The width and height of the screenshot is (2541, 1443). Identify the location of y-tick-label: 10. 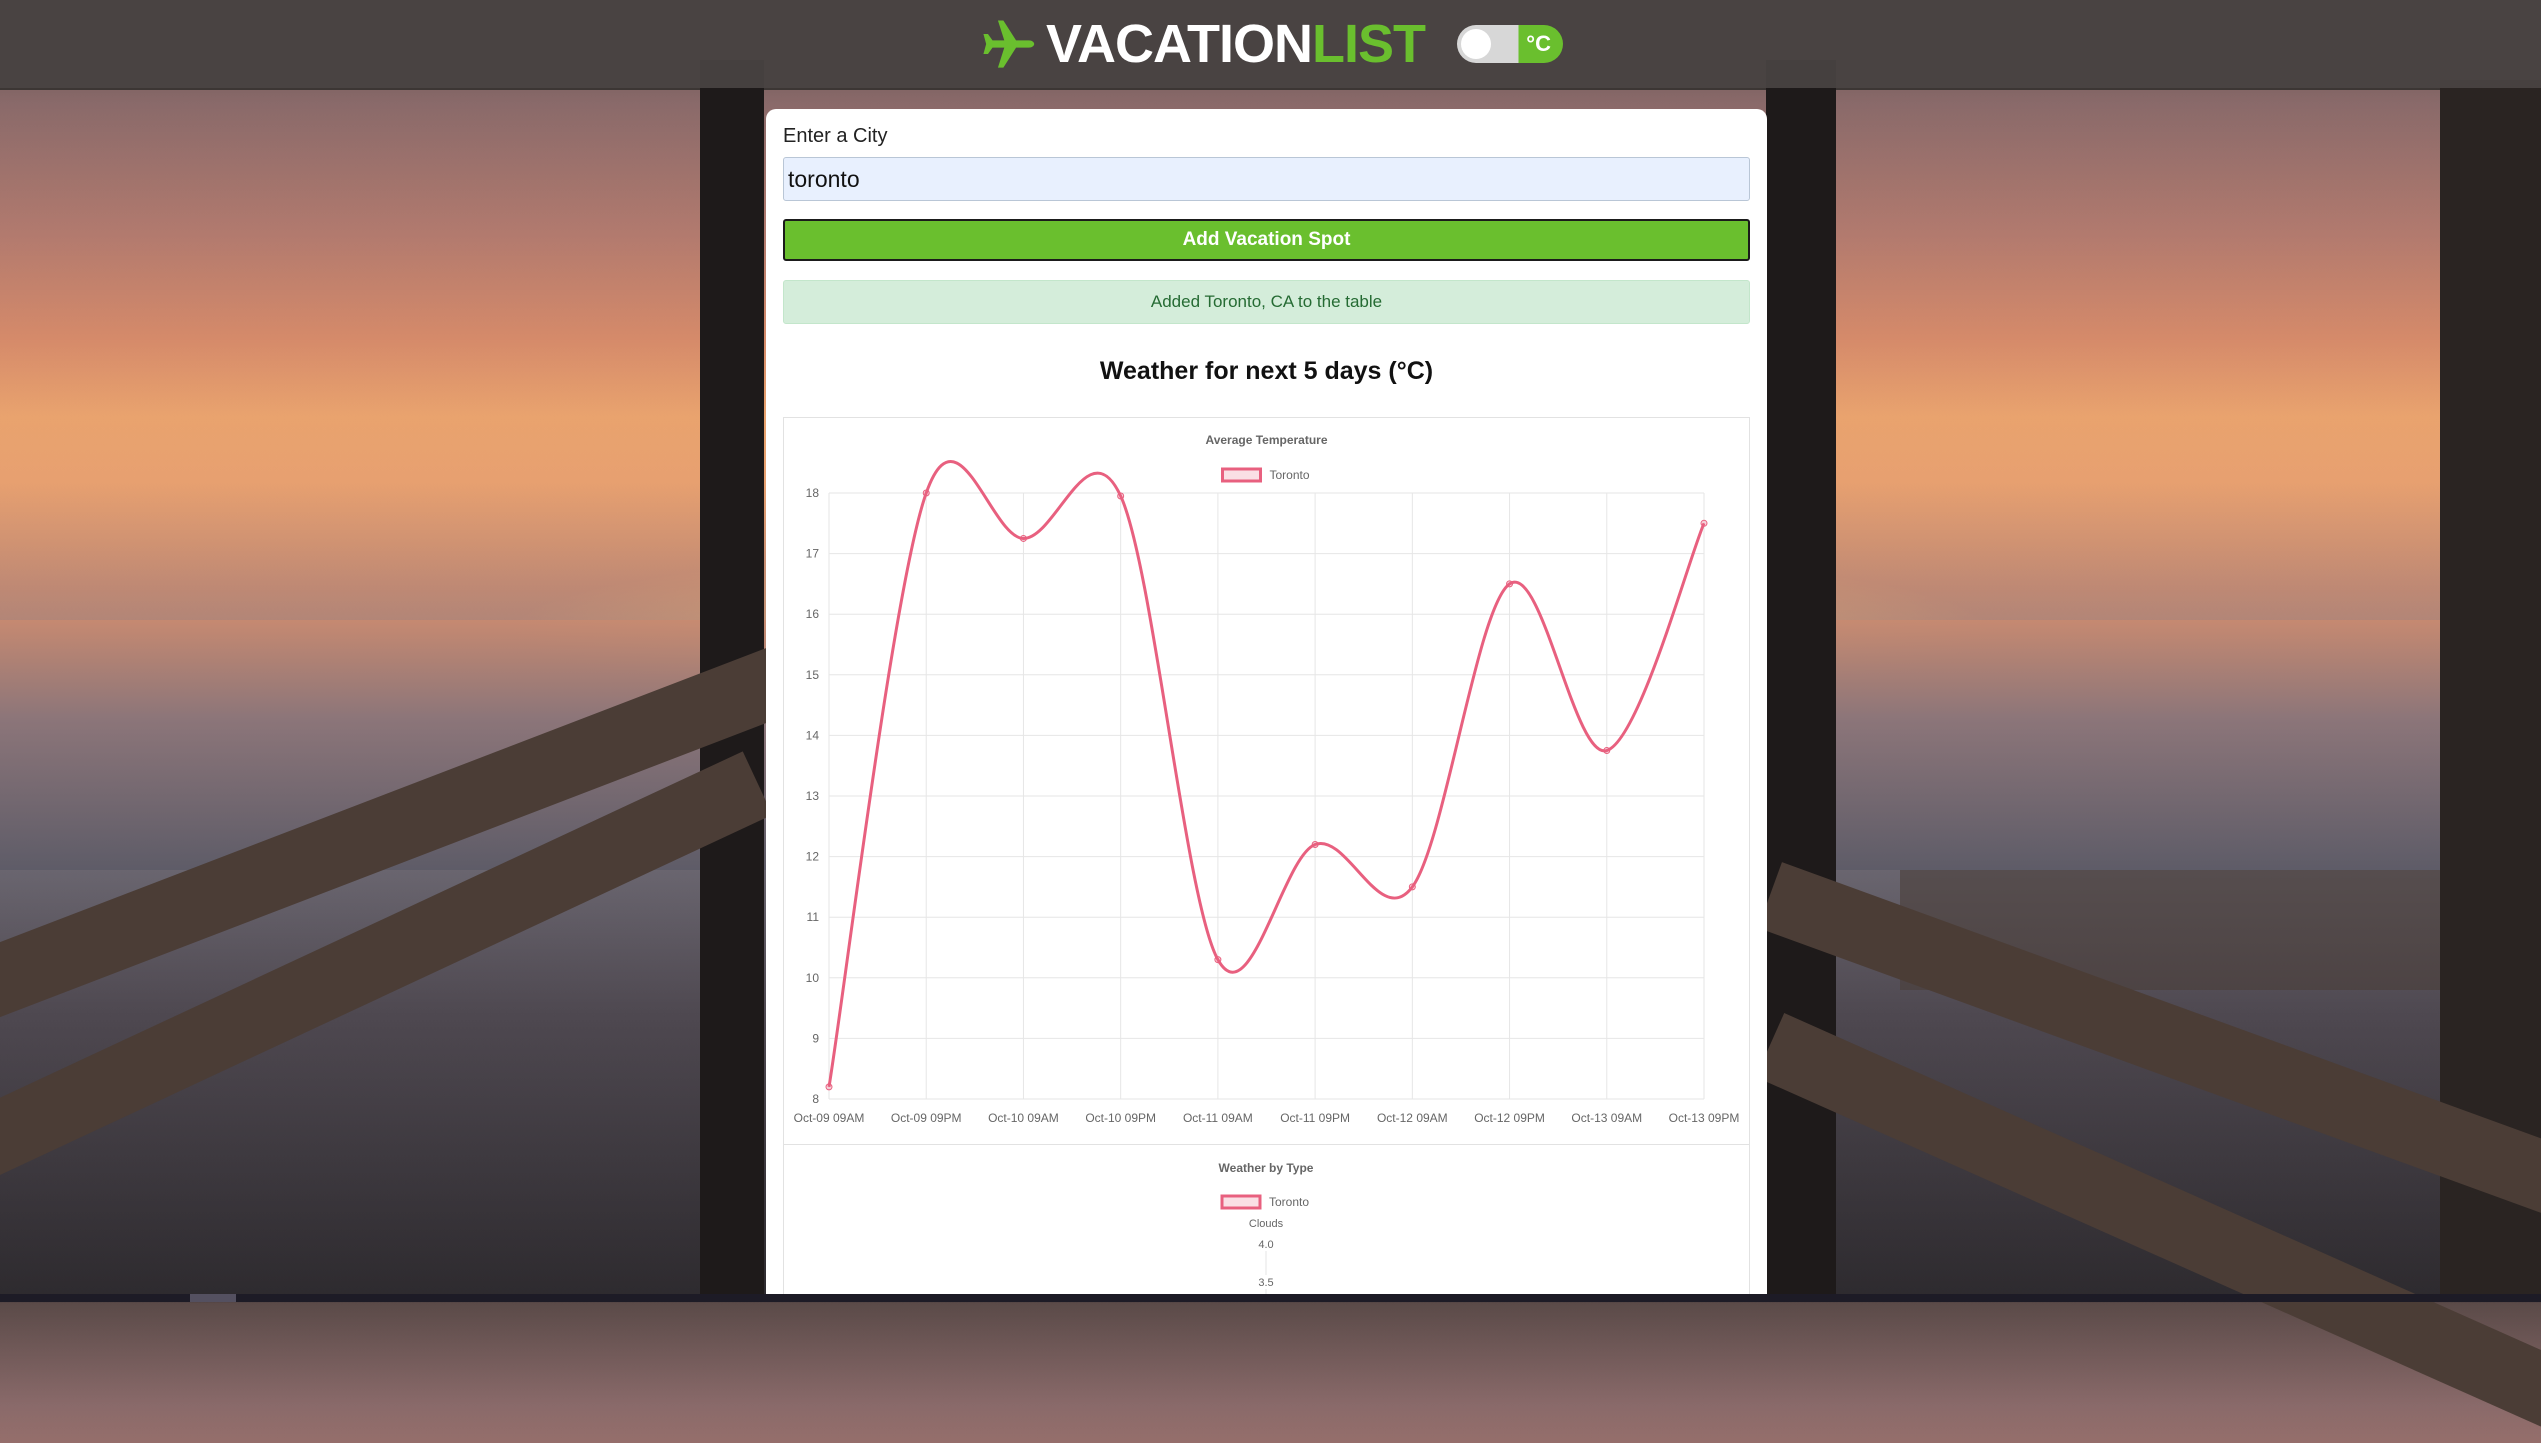
(813, 978).